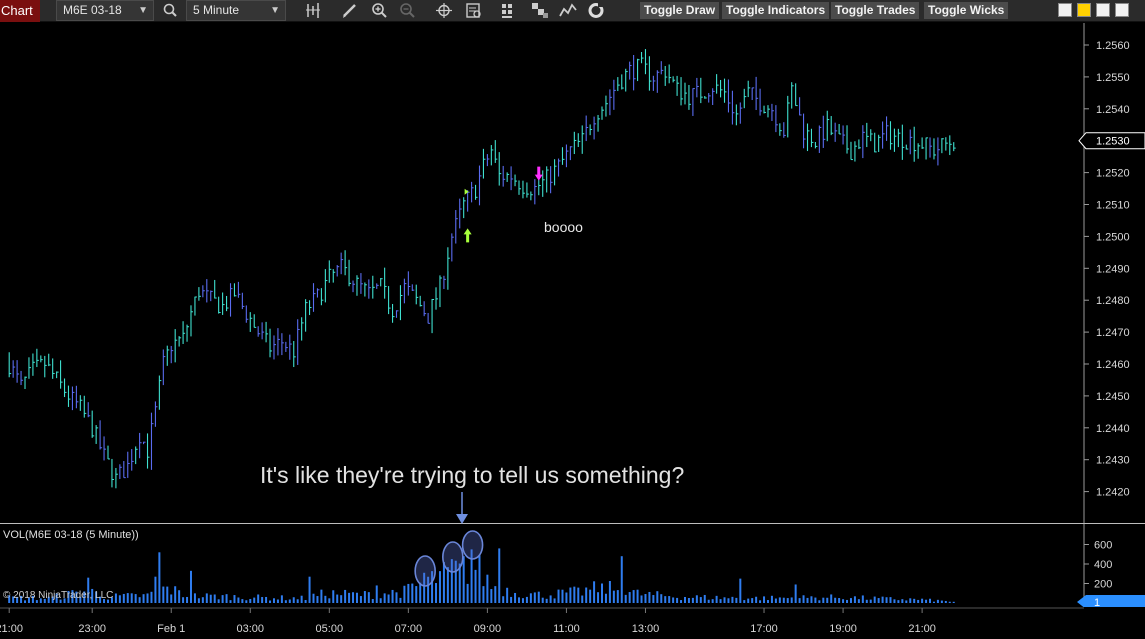 Image resolution: width=1145 pixels, height=639 pixels. Describe the element at coordinates (236, 10) in the screenshot. I see `interval-selector: 5 Minute ▼` at that location.